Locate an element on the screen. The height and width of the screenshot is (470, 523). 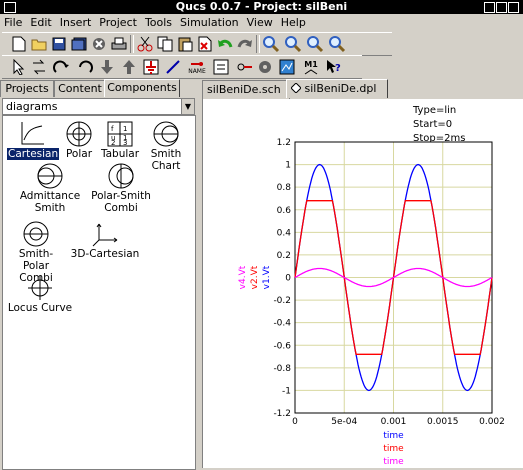
y-tick-label: 1 is located at coordinates (288, 166).